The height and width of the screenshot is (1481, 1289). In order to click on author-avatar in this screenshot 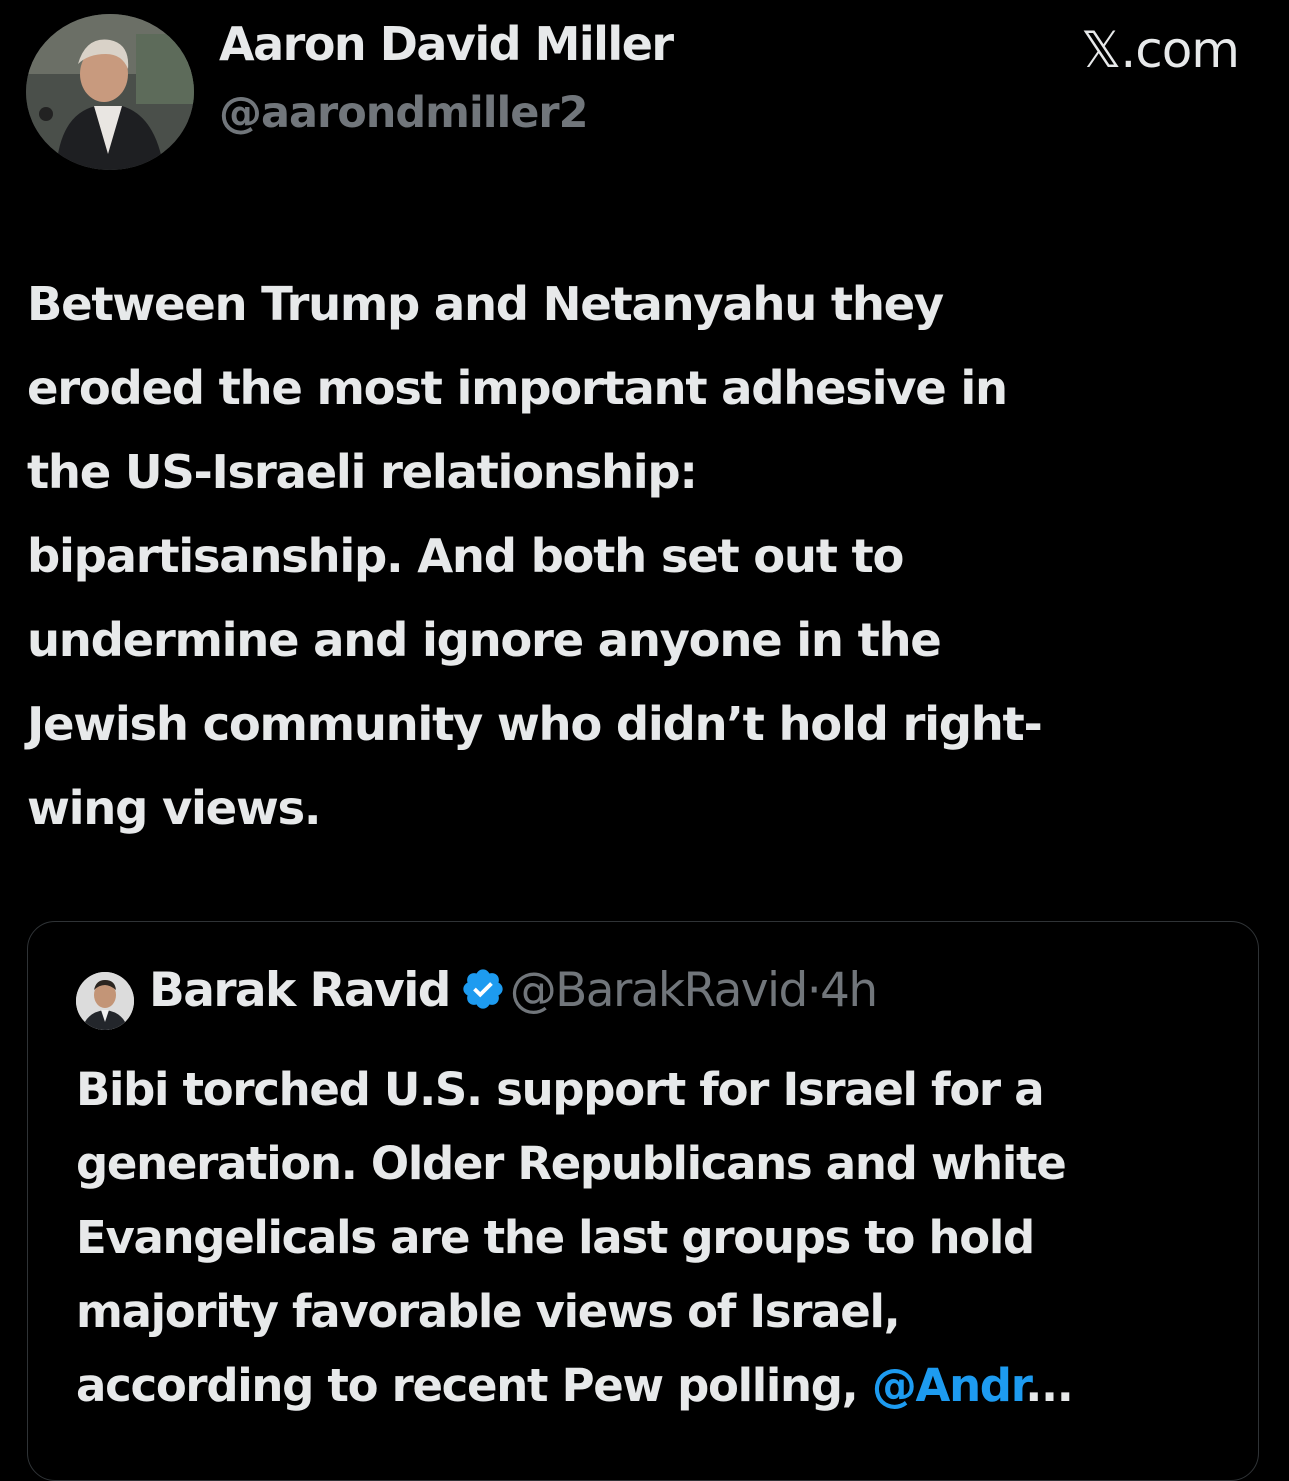, I will do `click(110, 92)`.